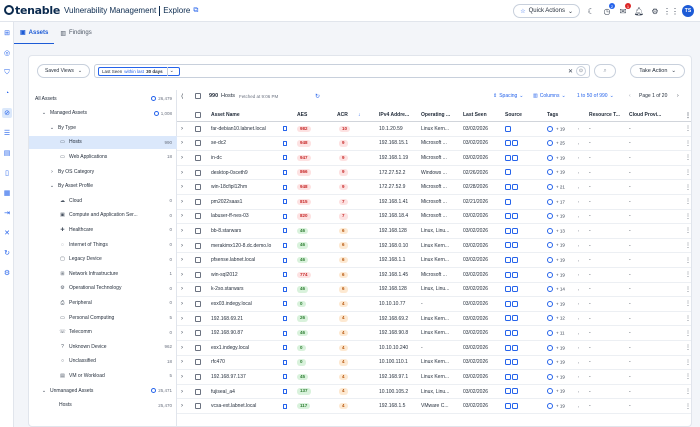  Describe the element at coordinates (7, 33) in the screenshot. I see `dashboard-icon: ⊞` at that location.